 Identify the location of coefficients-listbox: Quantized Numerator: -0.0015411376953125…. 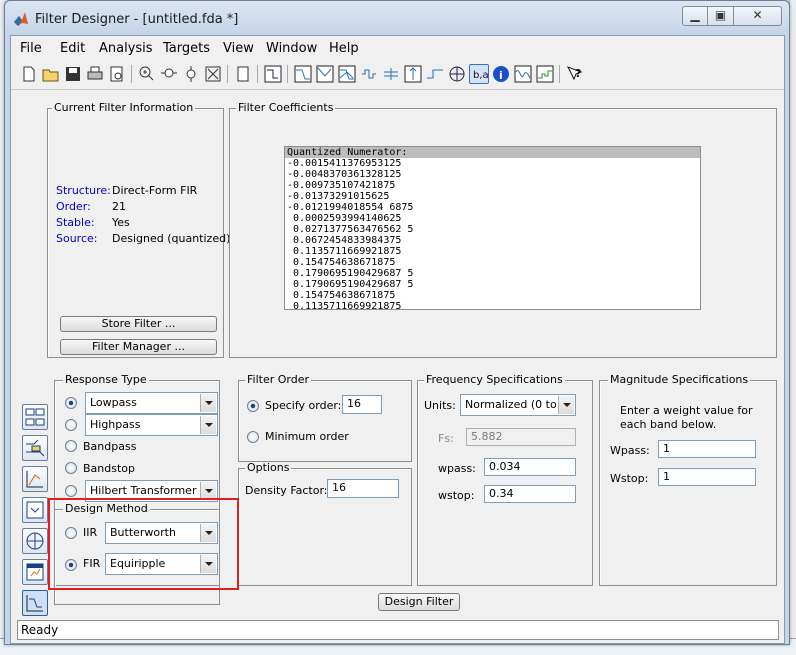
(492, 228).